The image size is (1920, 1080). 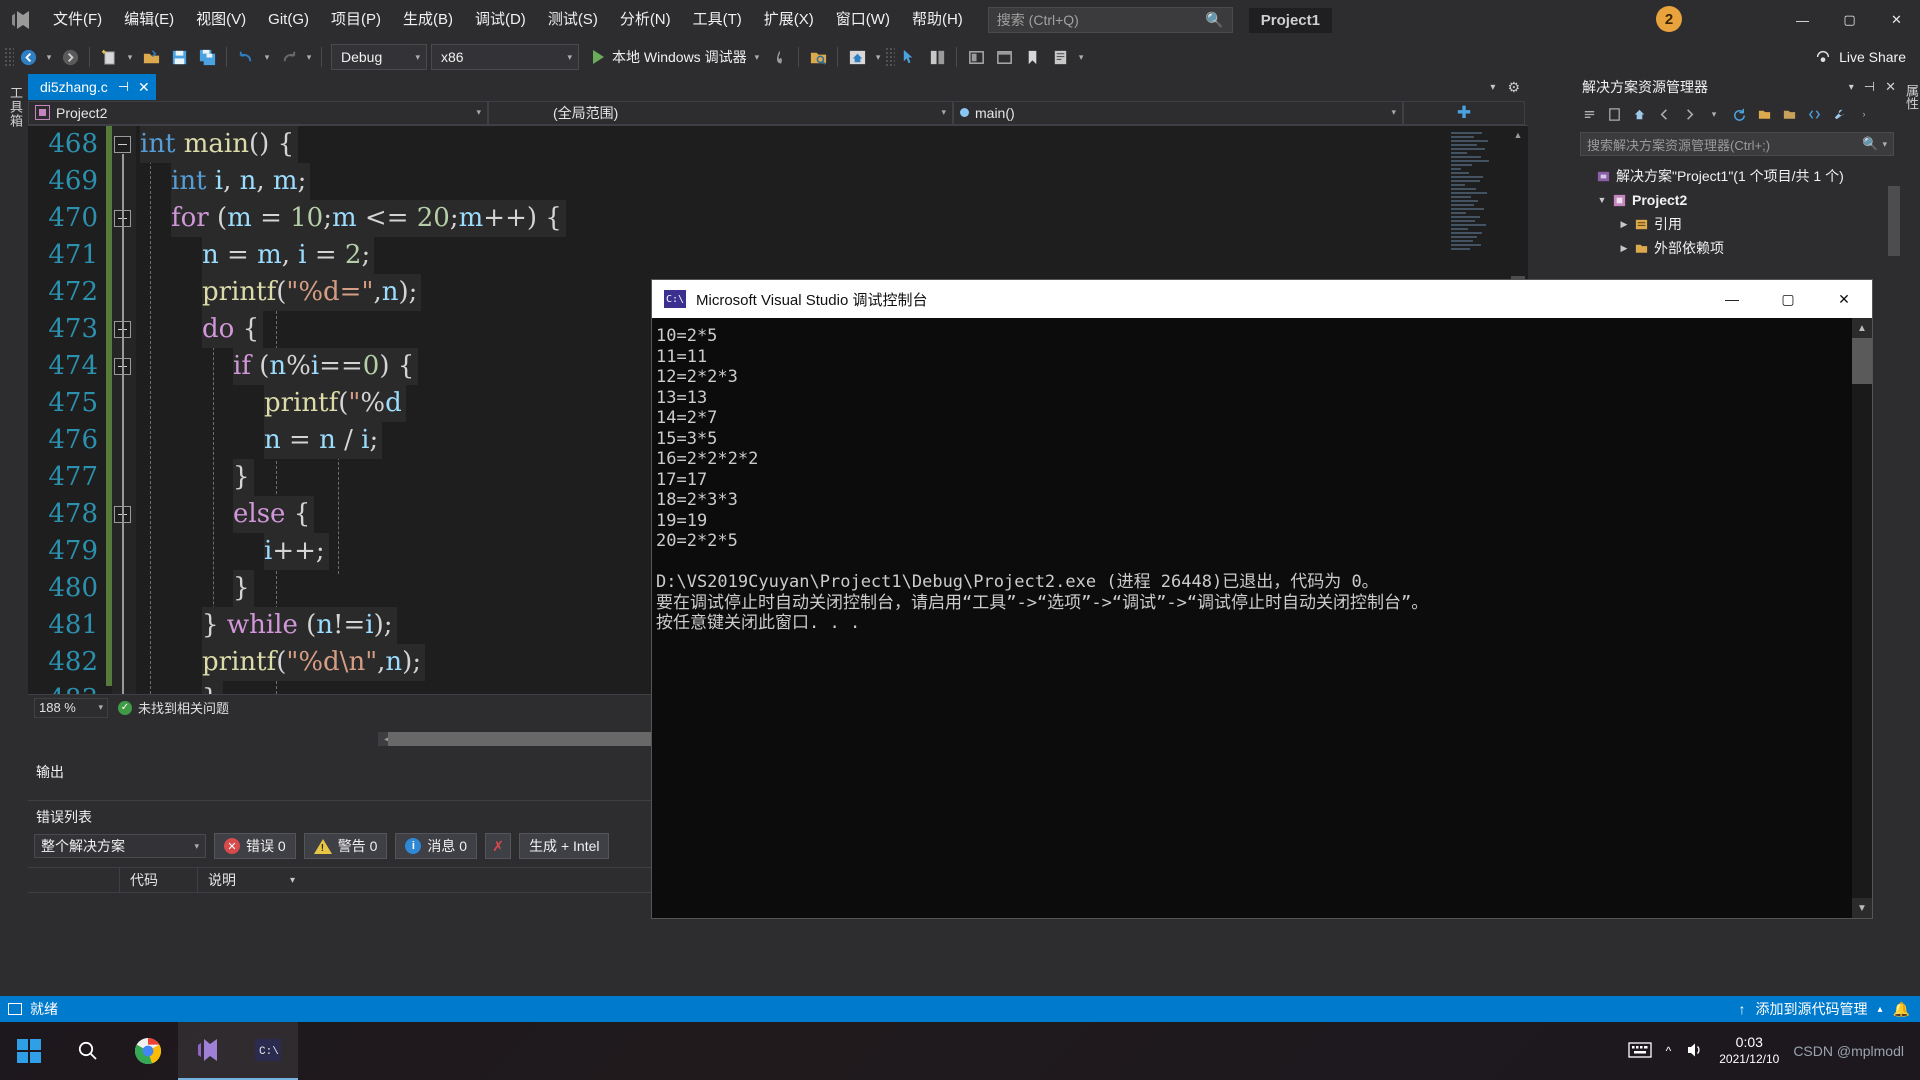 What do you see at coordinates (1896, 20) in the screenshot?
I see `close-button: ✕` at bounding box center [1896, 20].